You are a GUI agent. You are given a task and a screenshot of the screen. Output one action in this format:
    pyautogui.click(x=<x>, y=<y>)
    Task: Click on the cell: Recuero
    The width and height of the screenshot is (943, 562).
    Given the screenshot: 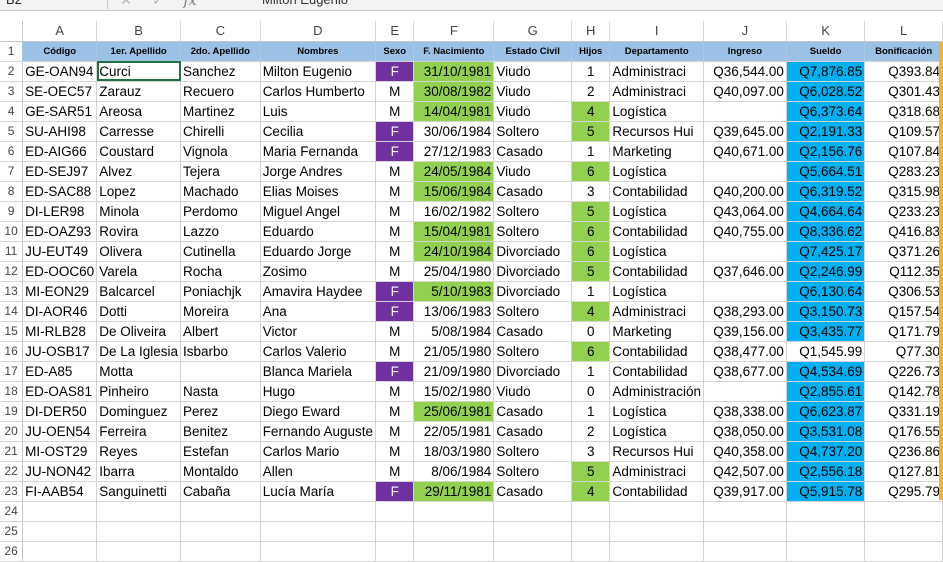 What is the action you would take?
    pyautogui.click(x=220, y=91)
    